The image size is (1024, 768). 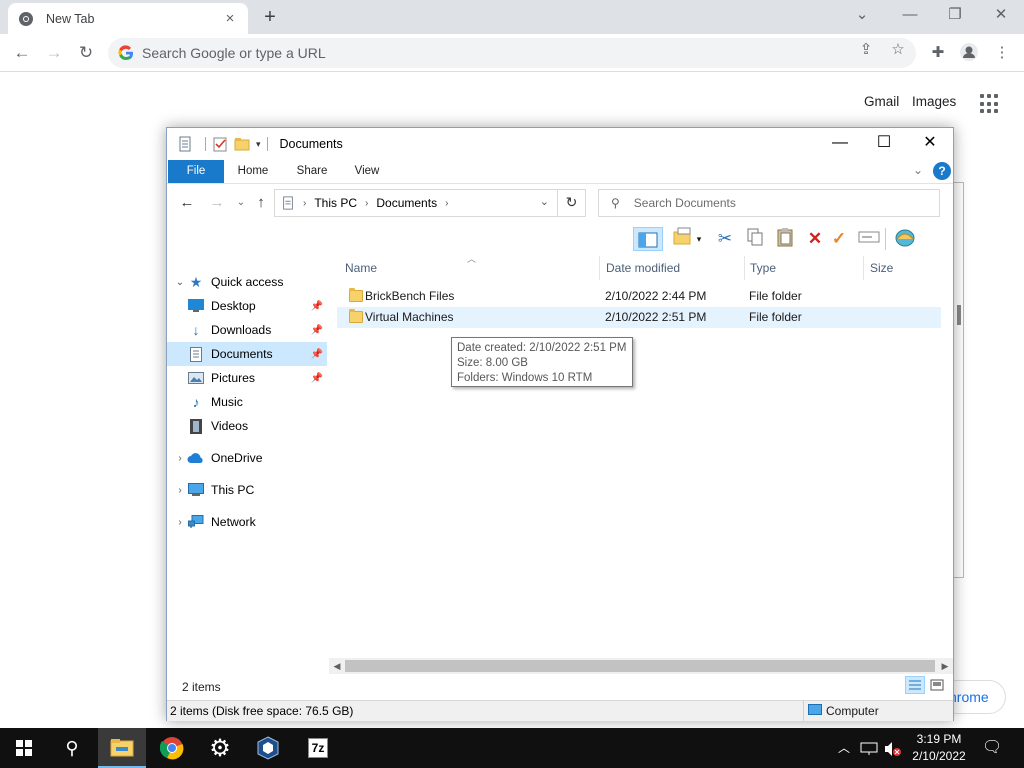 I want to click on large-icons-view-icon, so click(x=937, y=685).